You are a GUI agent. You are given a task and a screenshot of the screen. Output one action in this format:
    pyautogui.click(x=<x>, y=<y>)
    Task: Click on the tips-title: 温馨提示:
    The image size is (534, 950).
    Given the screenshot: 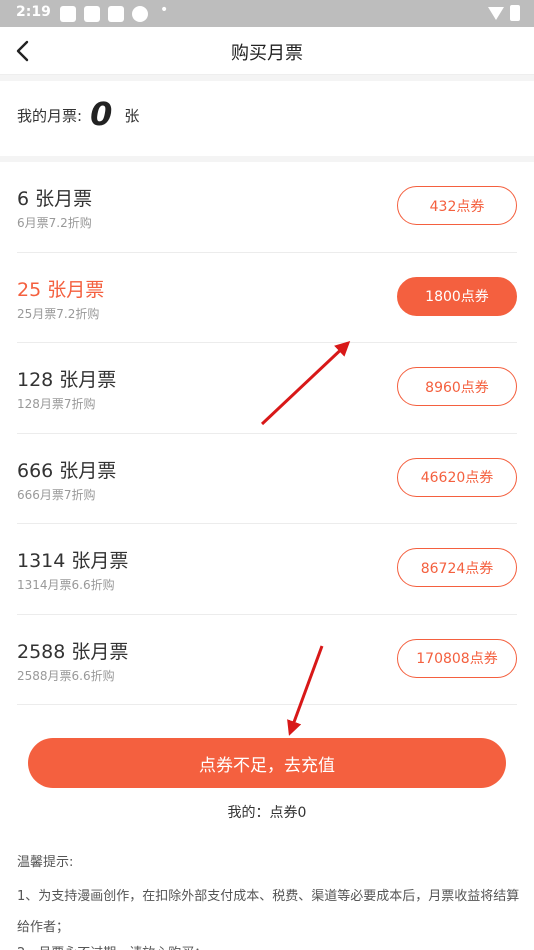 What is the action you would take?
    pyautogui.click(x=45, y=862)
    